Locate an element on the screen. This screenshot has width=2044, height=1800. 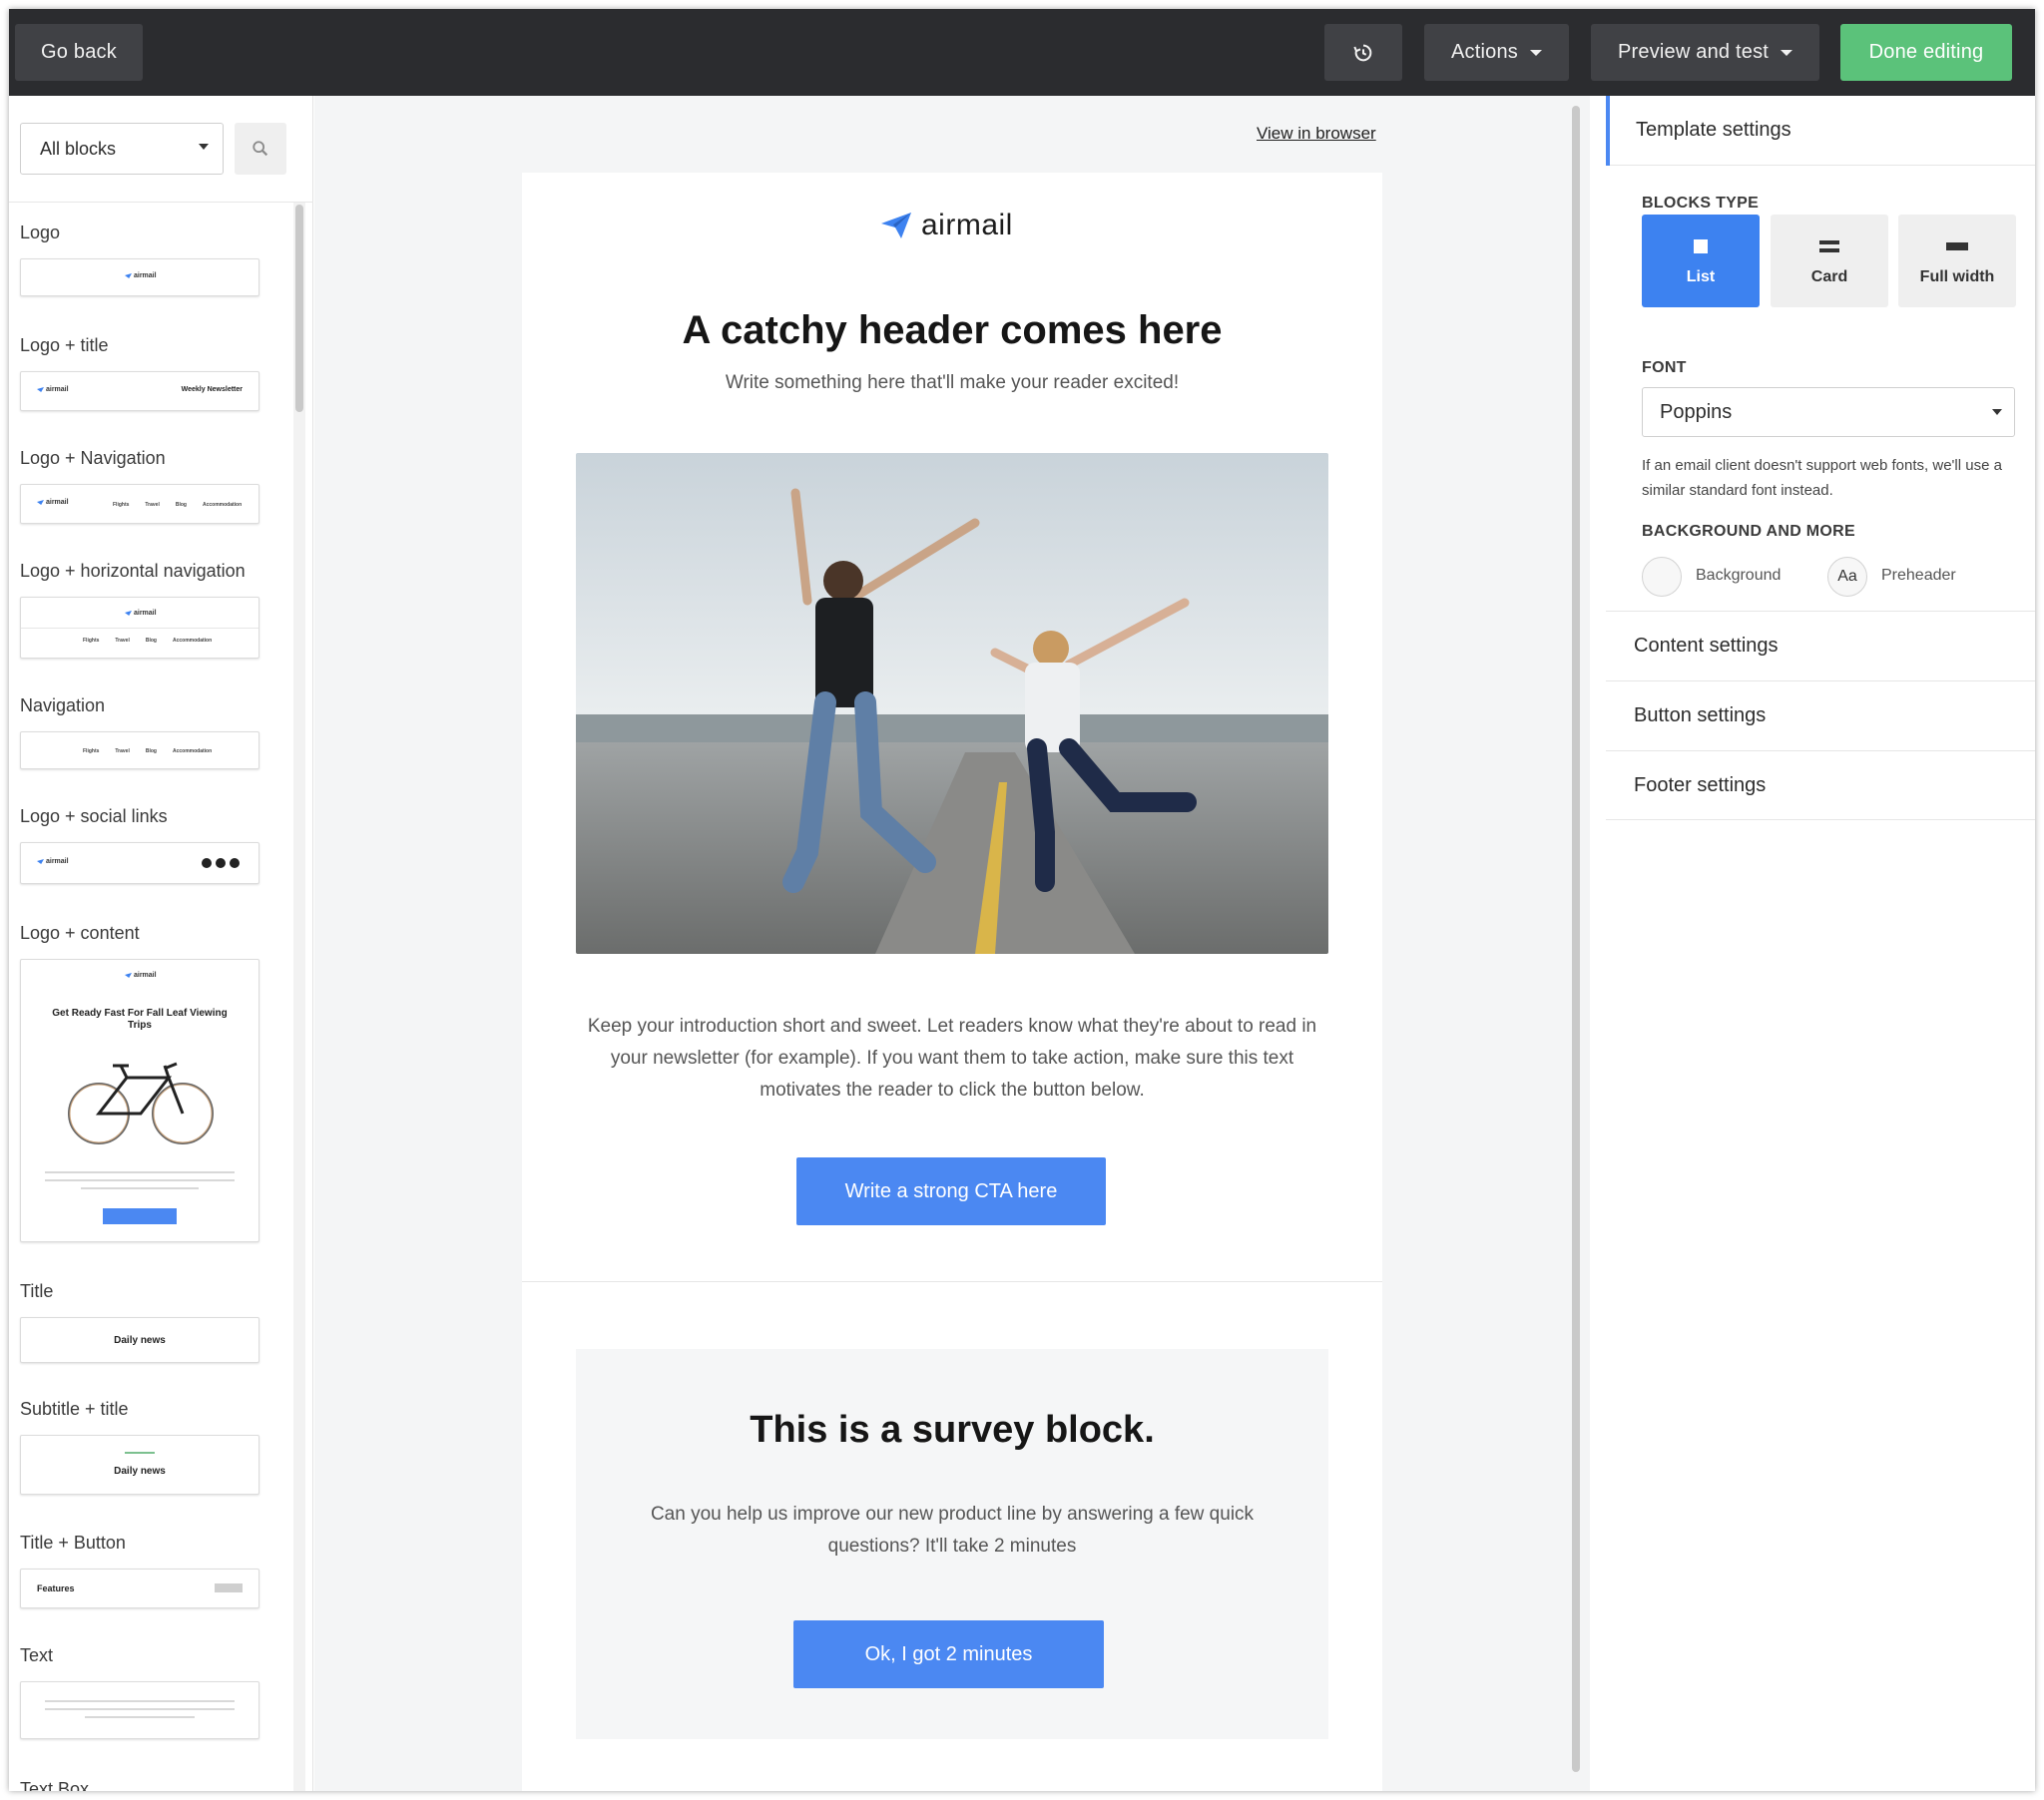
actions-dropdown: Actions is located at coordinates (1496, 52).